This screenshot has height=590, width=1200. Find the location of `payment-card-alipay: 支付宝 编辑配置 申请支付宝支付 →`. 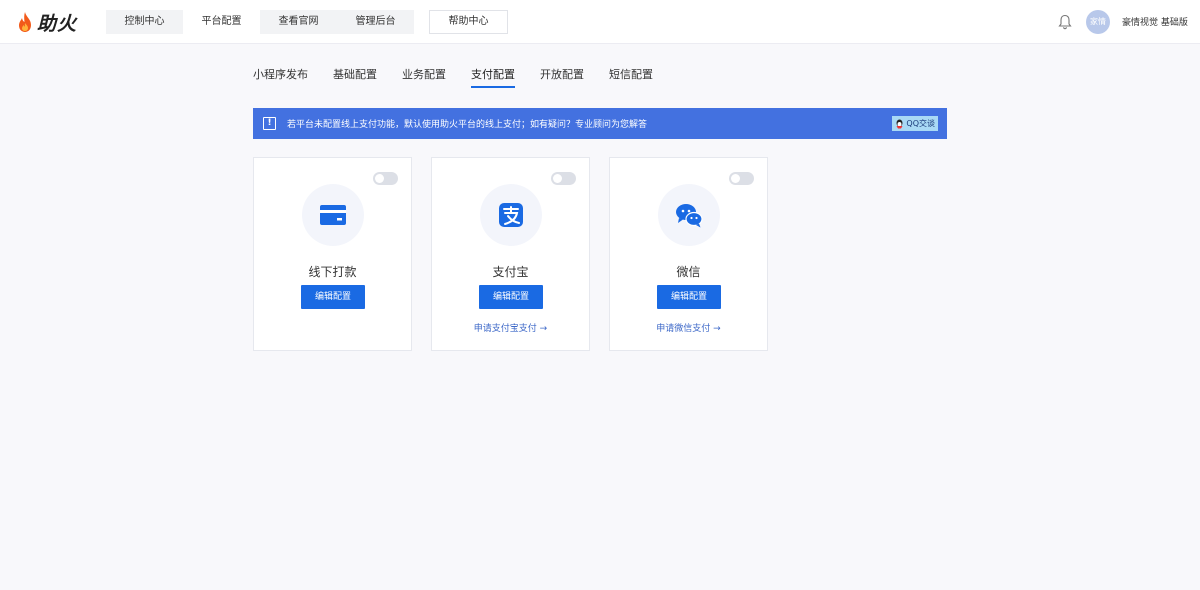

payment-card-alipay: 支付宝 编辑配置 申请支付宝支付 → is located at coordinates (510, 254).